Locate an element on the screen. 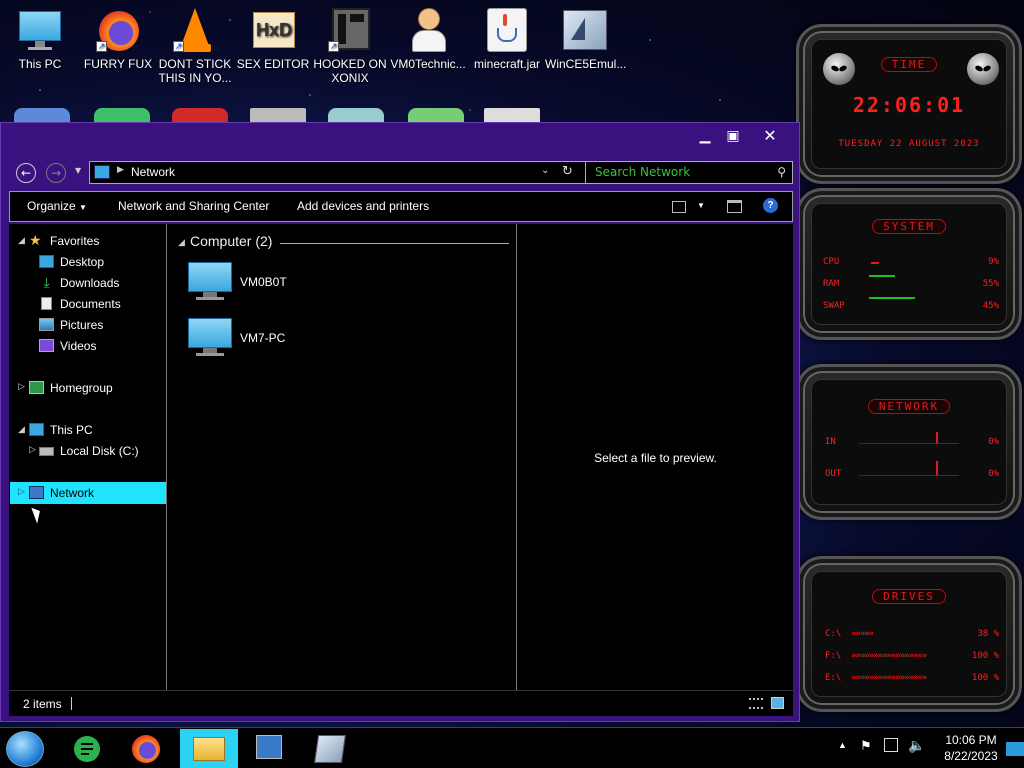 The width and height of the screenshot is (1024, 768). clock-readout: 22:06:01 is located at coordinates (909, 105).